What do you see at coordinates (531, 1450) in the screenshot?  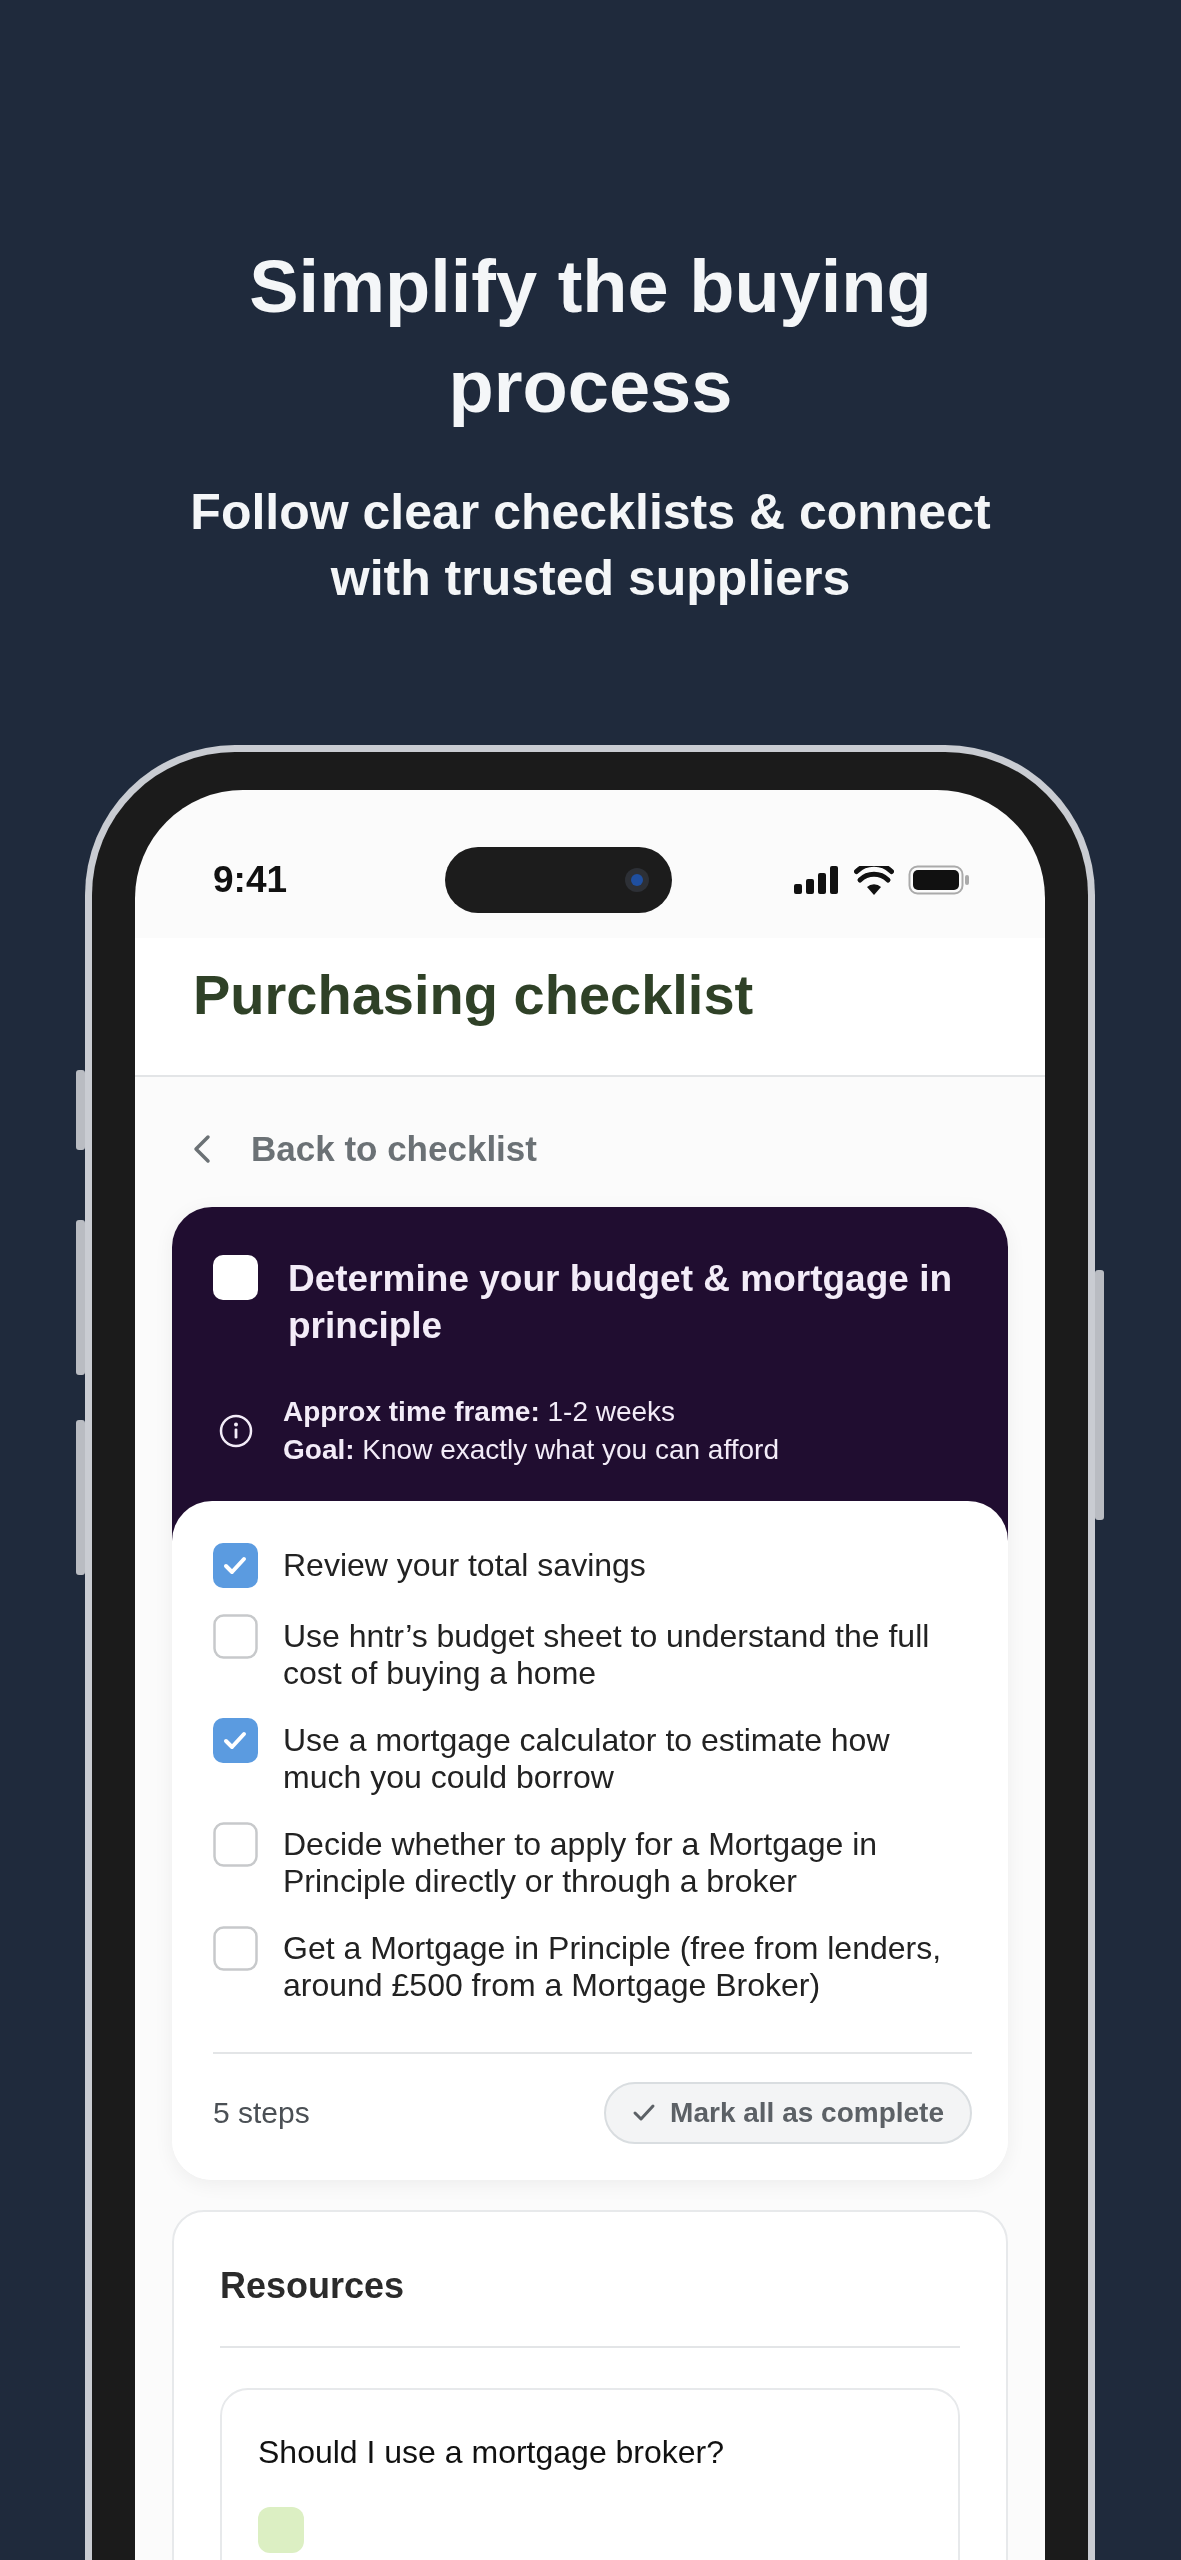 I see `info-text: Goal: Know exactly what you can afford` at bounding box center [531, 1450].